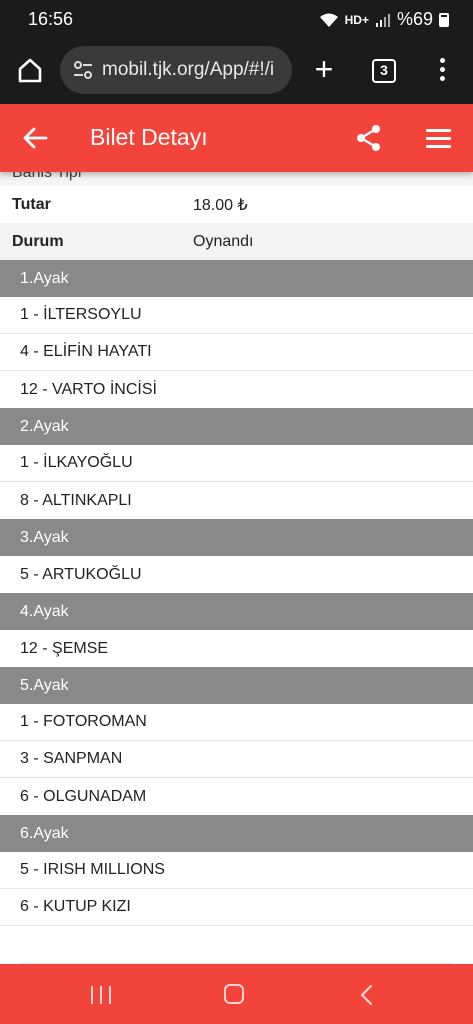  Describe the element at coordinates (149, 137) in the screenshot. I see `page-title: Bilet Detayı` at that location.